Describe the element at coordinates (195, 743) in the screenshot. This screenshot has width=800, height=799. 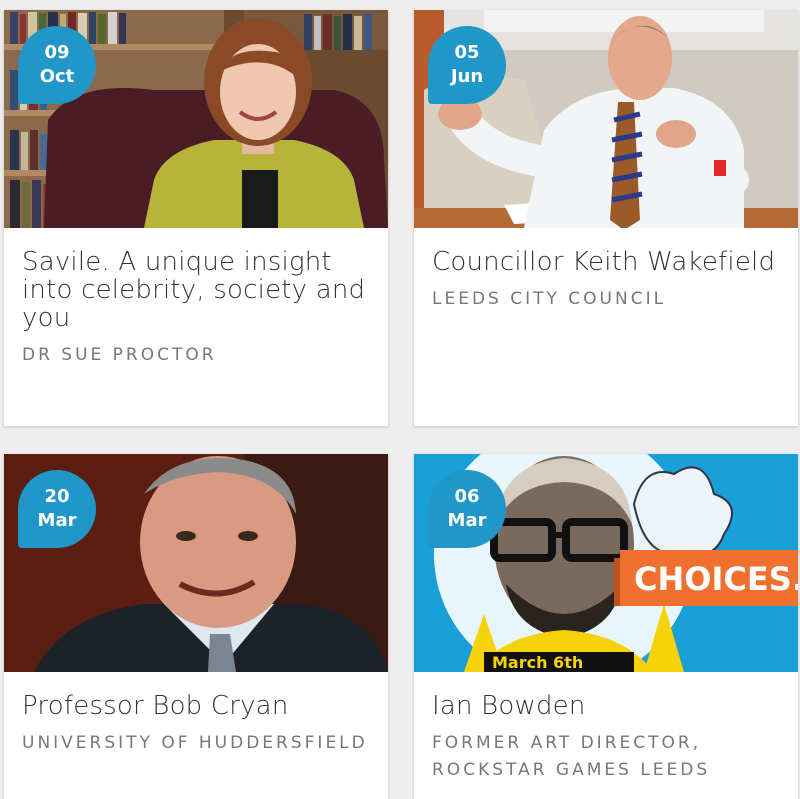
I see `event-speaker: UNIVERSITY OF HUDDERSFIELD` at that location.